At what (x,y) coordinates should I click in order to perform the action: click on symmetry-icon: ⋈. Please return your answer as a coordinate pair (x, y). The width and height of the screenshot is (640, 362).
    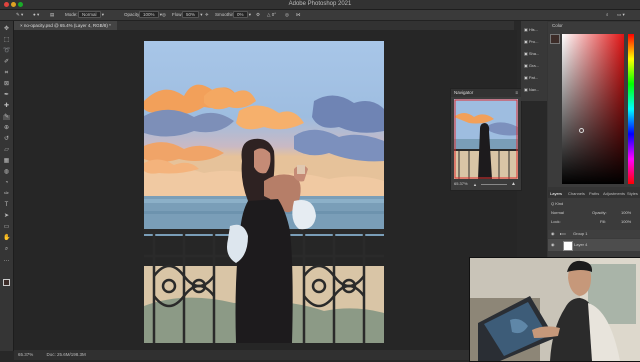
    Looking at the image, I should click on (298, 15).